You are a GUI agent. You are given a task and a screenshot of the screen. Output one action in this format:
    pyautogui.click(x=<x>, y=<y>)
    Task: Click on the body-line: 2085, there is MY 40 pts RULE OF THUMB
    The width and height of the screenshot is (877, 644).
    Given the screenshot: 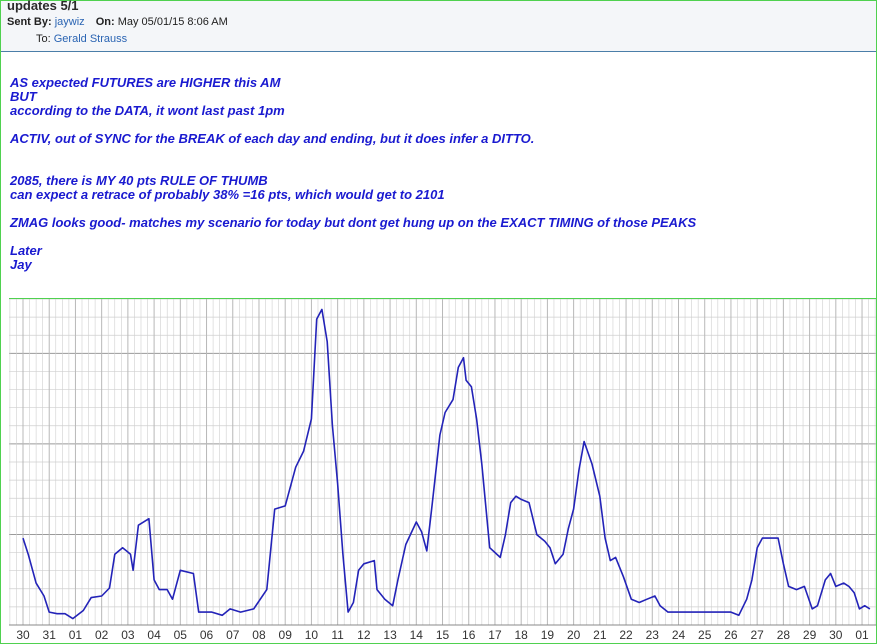 What is the action you would take?
    pyautogui.click(x=139, y=180)
    